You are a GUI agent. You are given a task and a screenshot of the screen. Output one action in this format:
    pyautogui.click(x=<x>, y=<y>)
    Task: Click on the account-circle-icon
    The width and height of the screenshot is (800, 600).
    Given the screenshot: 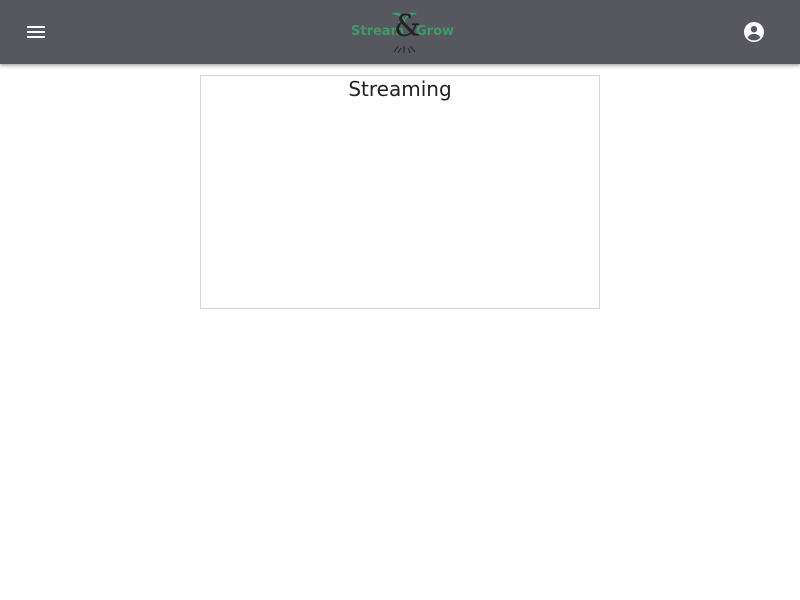 What is the action you would take?
    pyautogui.click(x=754, y=32)
    